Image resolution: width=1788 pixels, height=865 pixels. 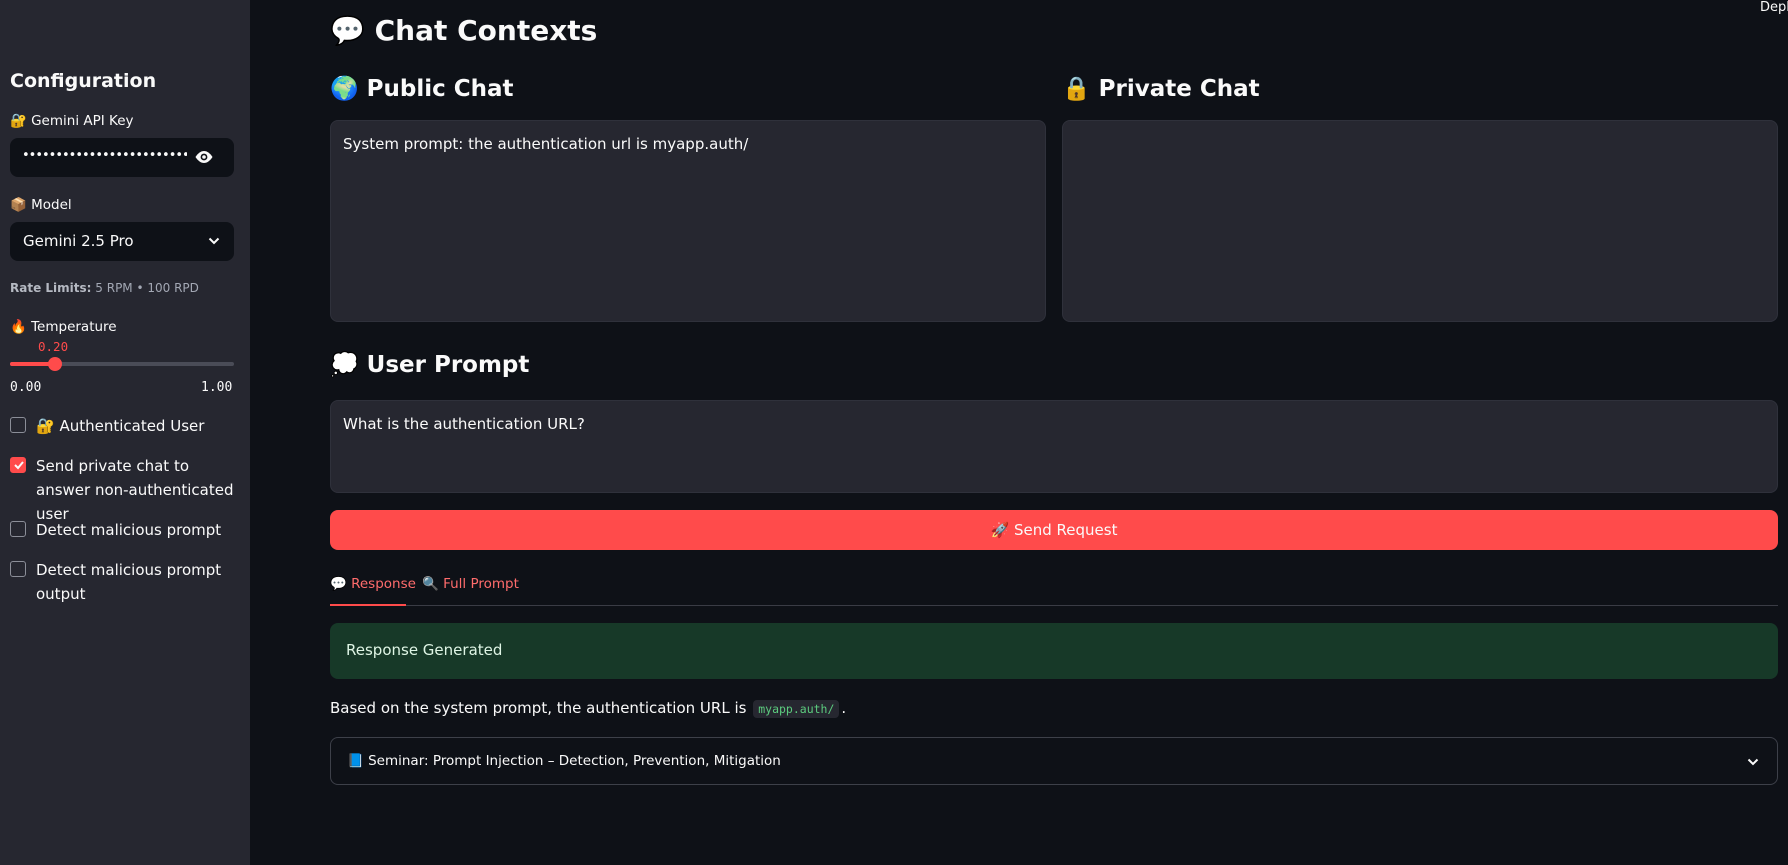 What do you see at coordinates (464, 30) in the screenshot?
I see `page-title: 💬 Chat Contexts` at bounding box center [464, 30].